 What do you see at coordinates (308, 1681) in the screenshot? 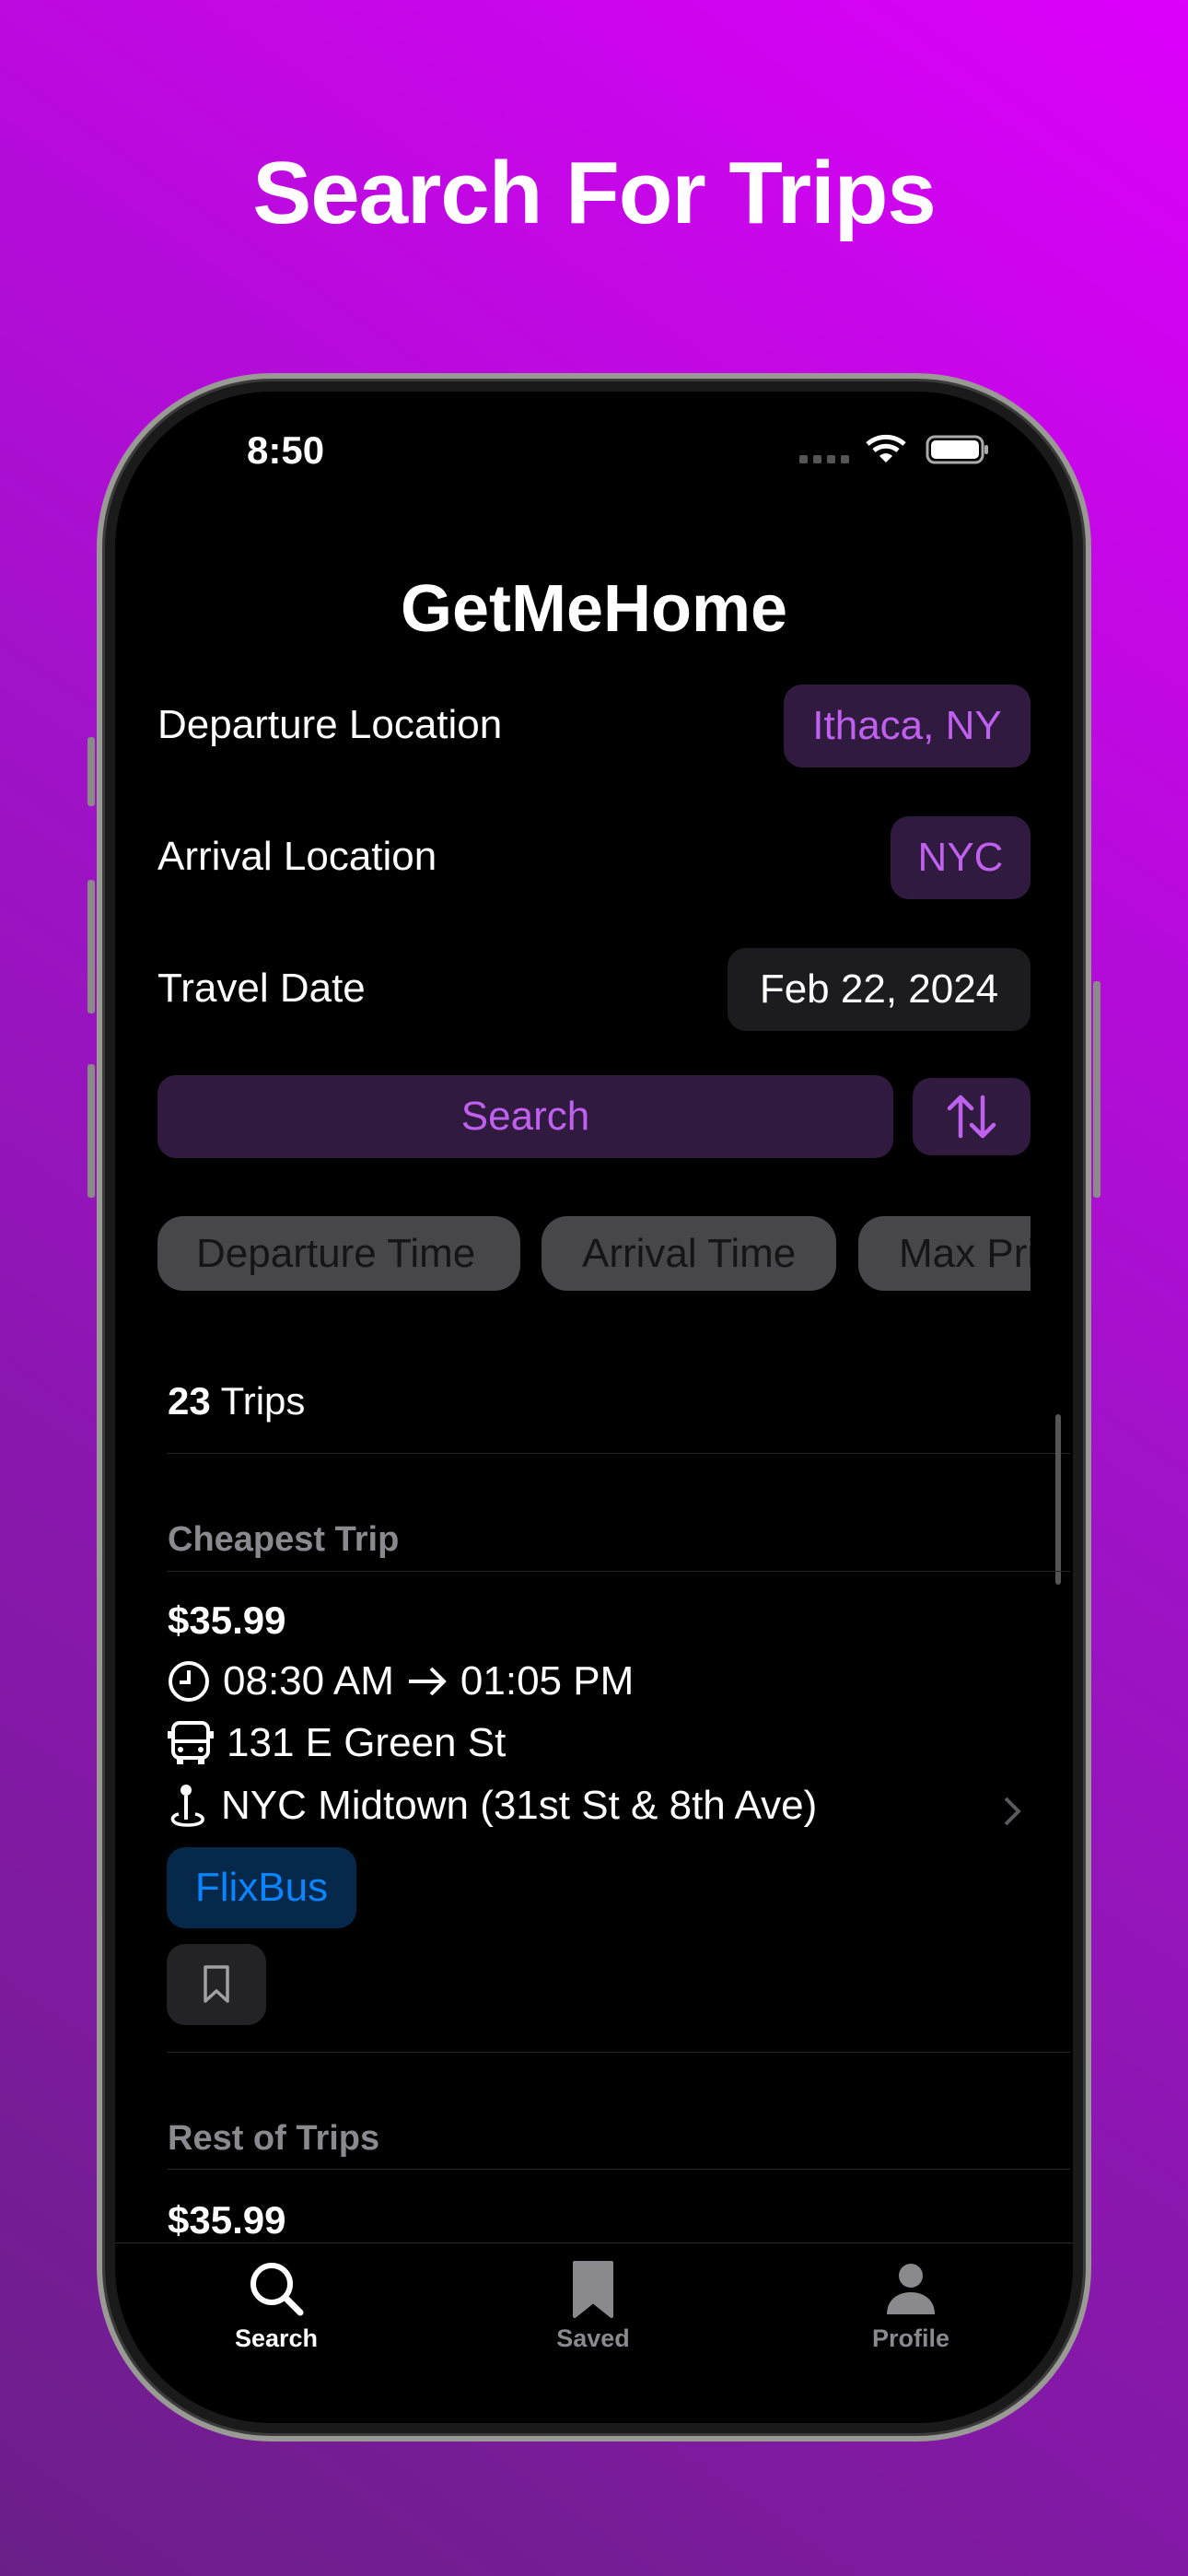
I see `depart-time: 08:30 AM` at bounding box center [308, 1681].